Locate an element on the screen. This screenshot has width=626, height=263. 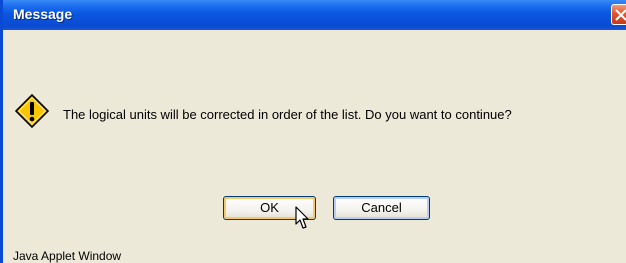
applet-window-label: Java Applet Window is located at coordinates (67, 256).